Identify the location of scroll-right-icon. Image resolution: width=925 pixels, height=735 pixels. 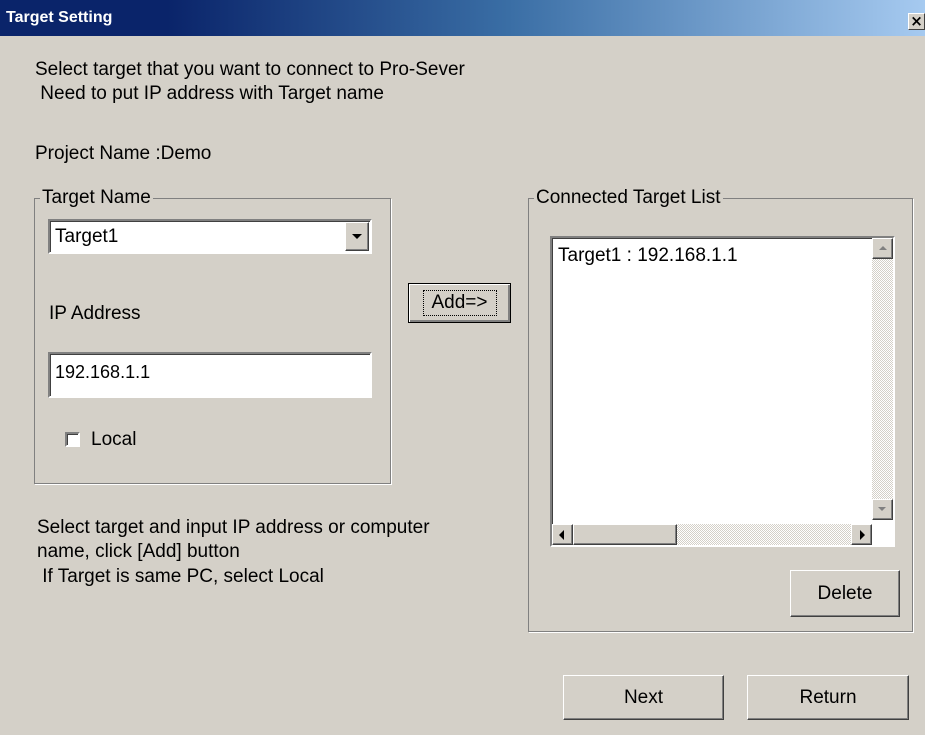
(862, 535).